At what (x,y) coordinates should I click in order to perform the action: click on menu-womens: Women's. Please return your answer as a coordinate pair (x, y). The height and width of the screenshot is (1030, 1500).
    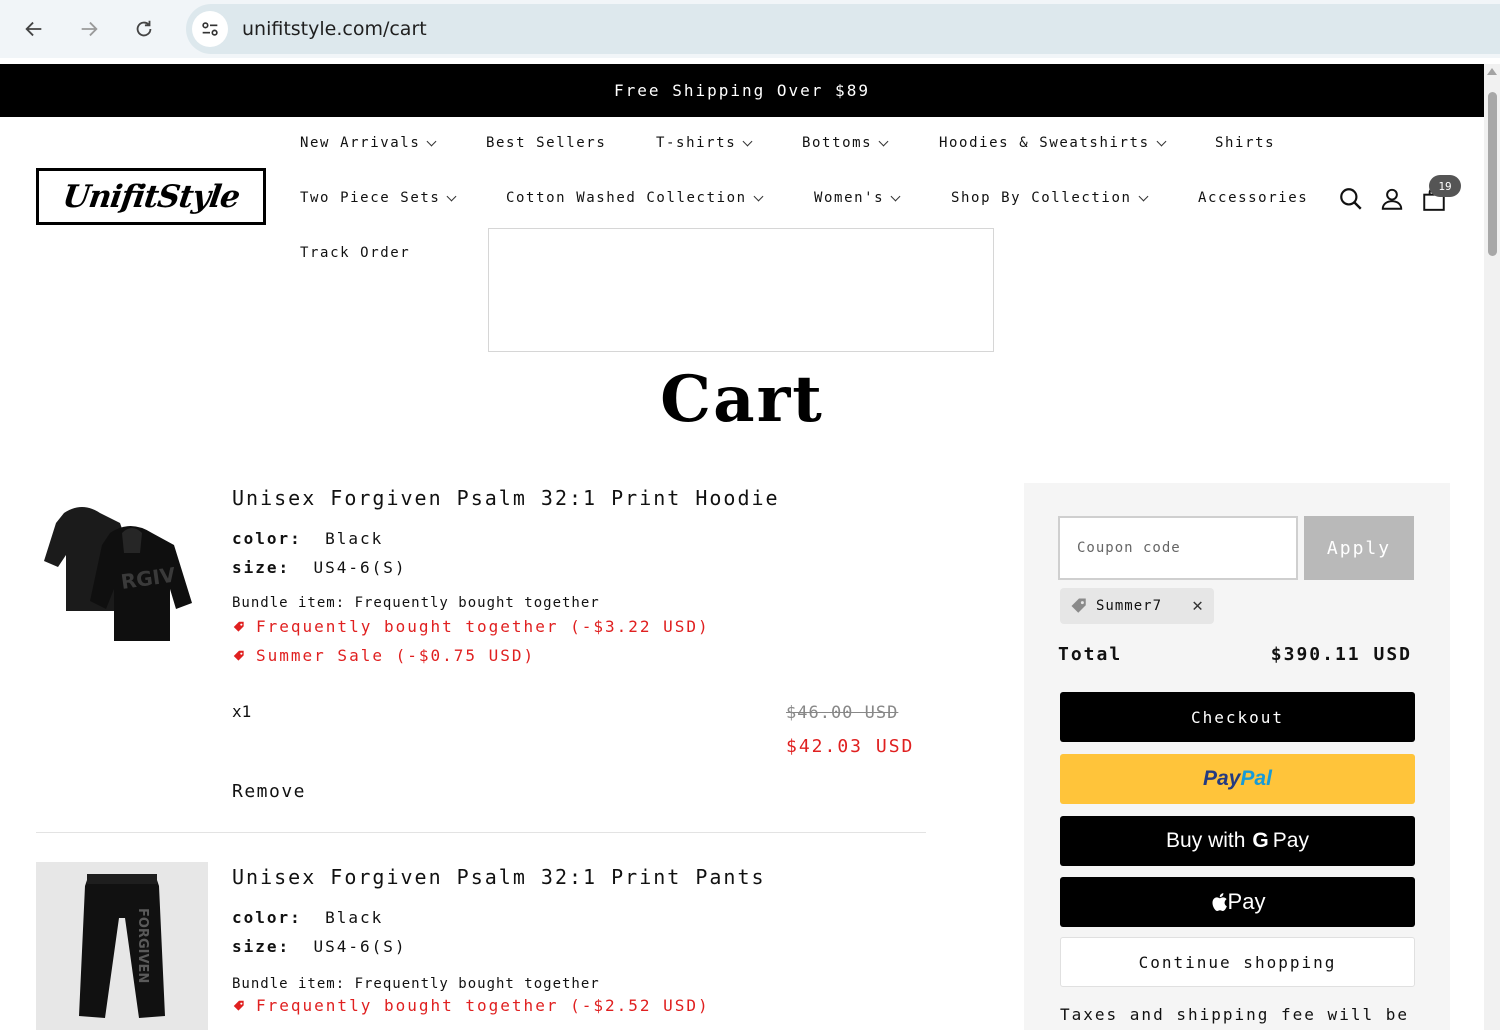
    Looking at the image, I should click on (857, 198).